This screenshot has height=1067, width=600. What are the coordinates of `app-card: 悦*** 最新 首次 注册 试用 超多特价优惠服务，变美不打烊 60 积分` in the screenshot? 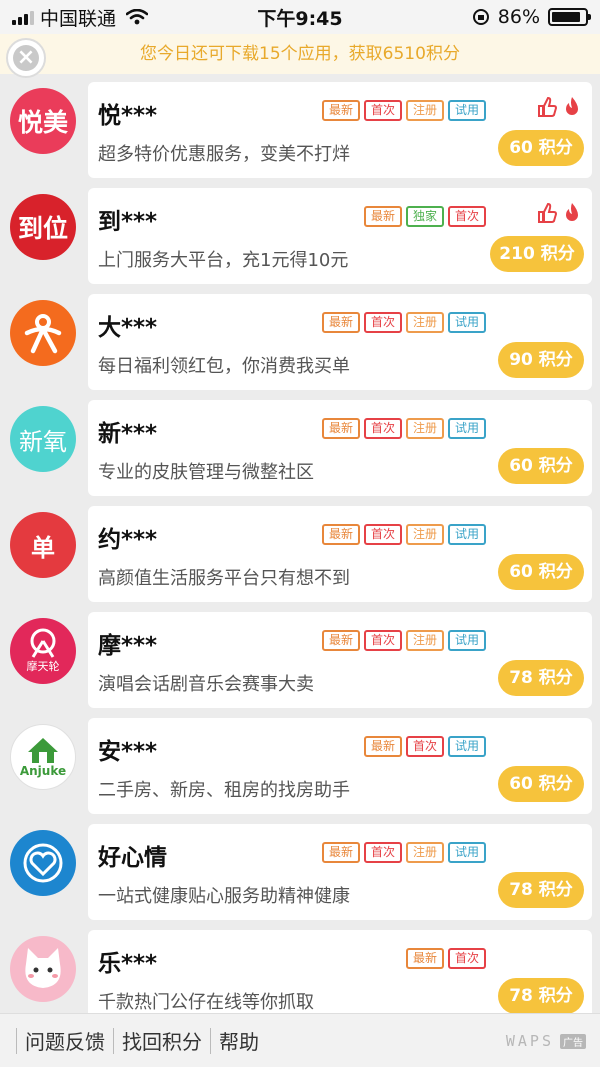 It's located at (340, 130).